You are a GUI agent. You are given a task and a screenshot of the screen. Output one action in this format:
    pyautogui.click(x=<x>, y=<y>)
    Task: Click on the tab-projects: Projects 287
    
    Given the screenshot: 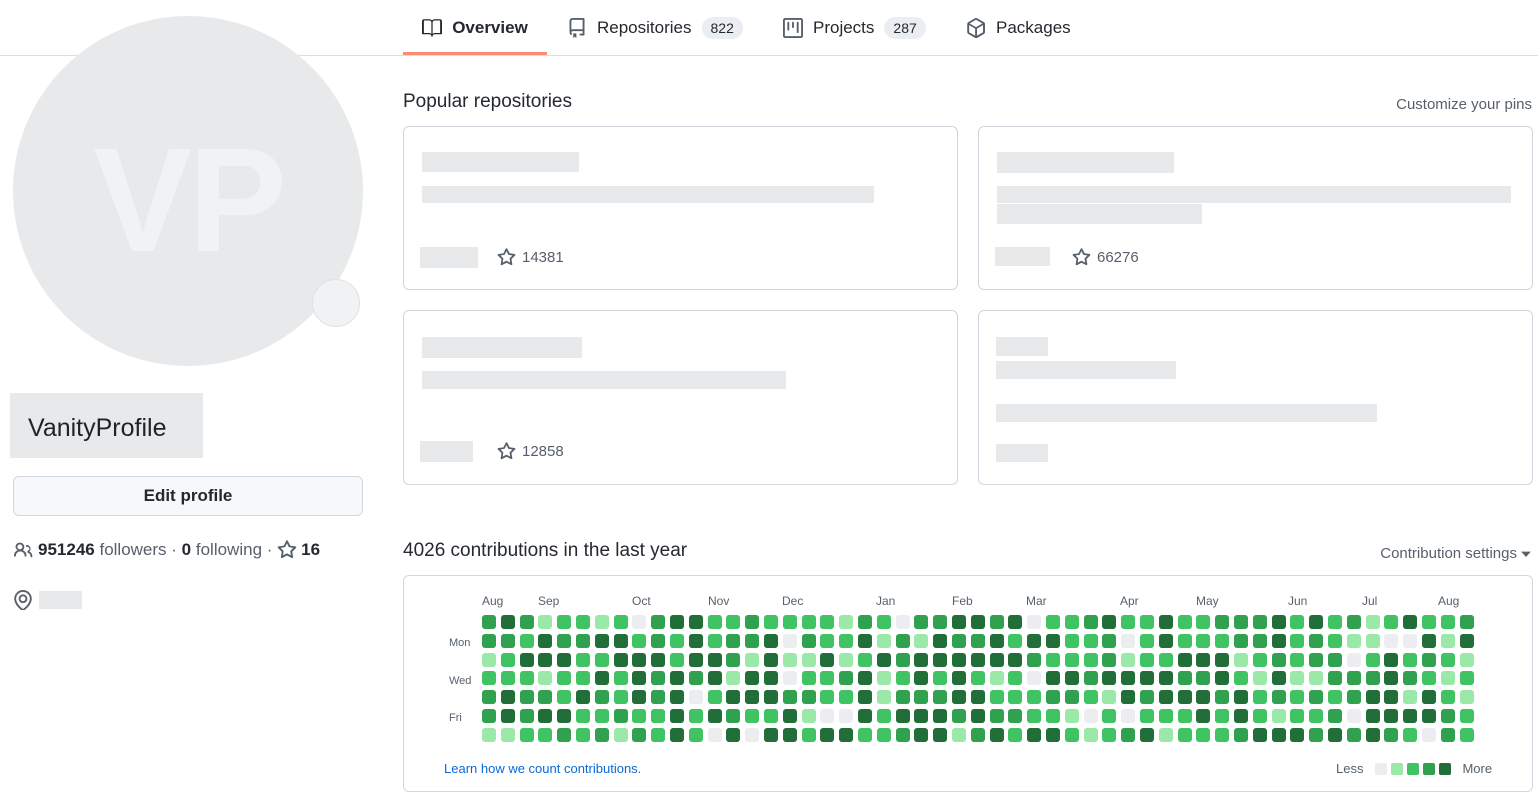 What is the action you would take?
    pyautogui.click(x=854, y=28)
    